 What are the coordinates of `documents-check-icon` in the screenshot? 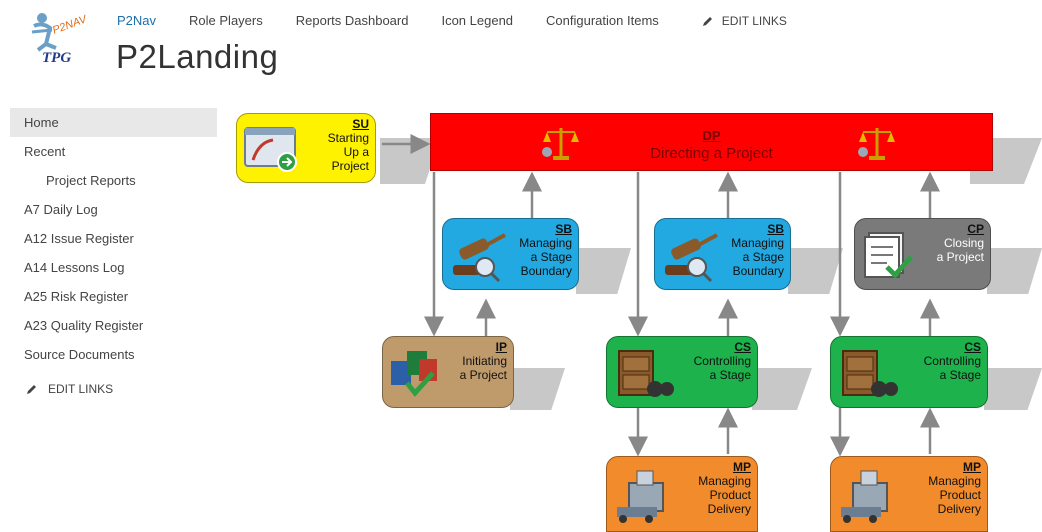 It's located at (414, 374).